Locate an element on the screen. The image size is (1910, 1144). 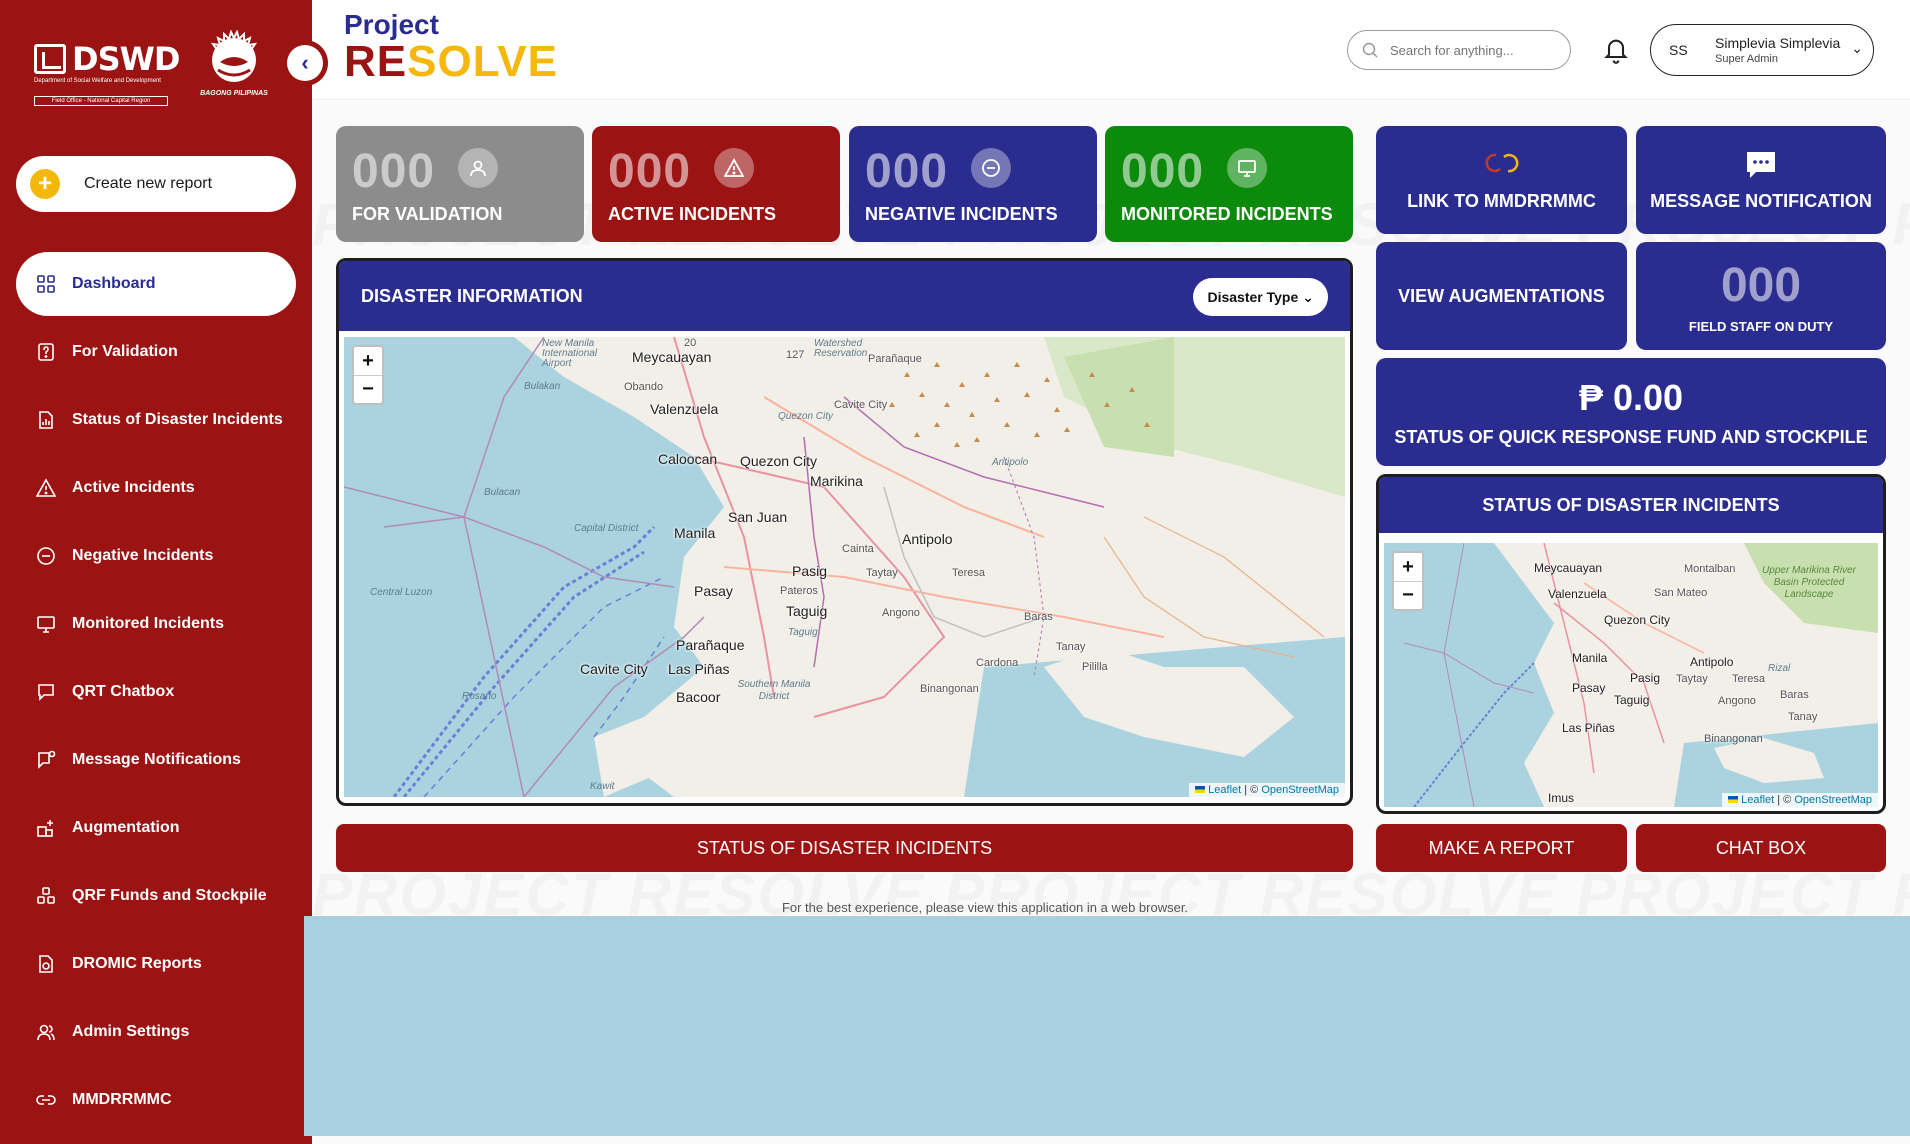
create-new-report-button: + Create new report is located at coordinates (156, 184).